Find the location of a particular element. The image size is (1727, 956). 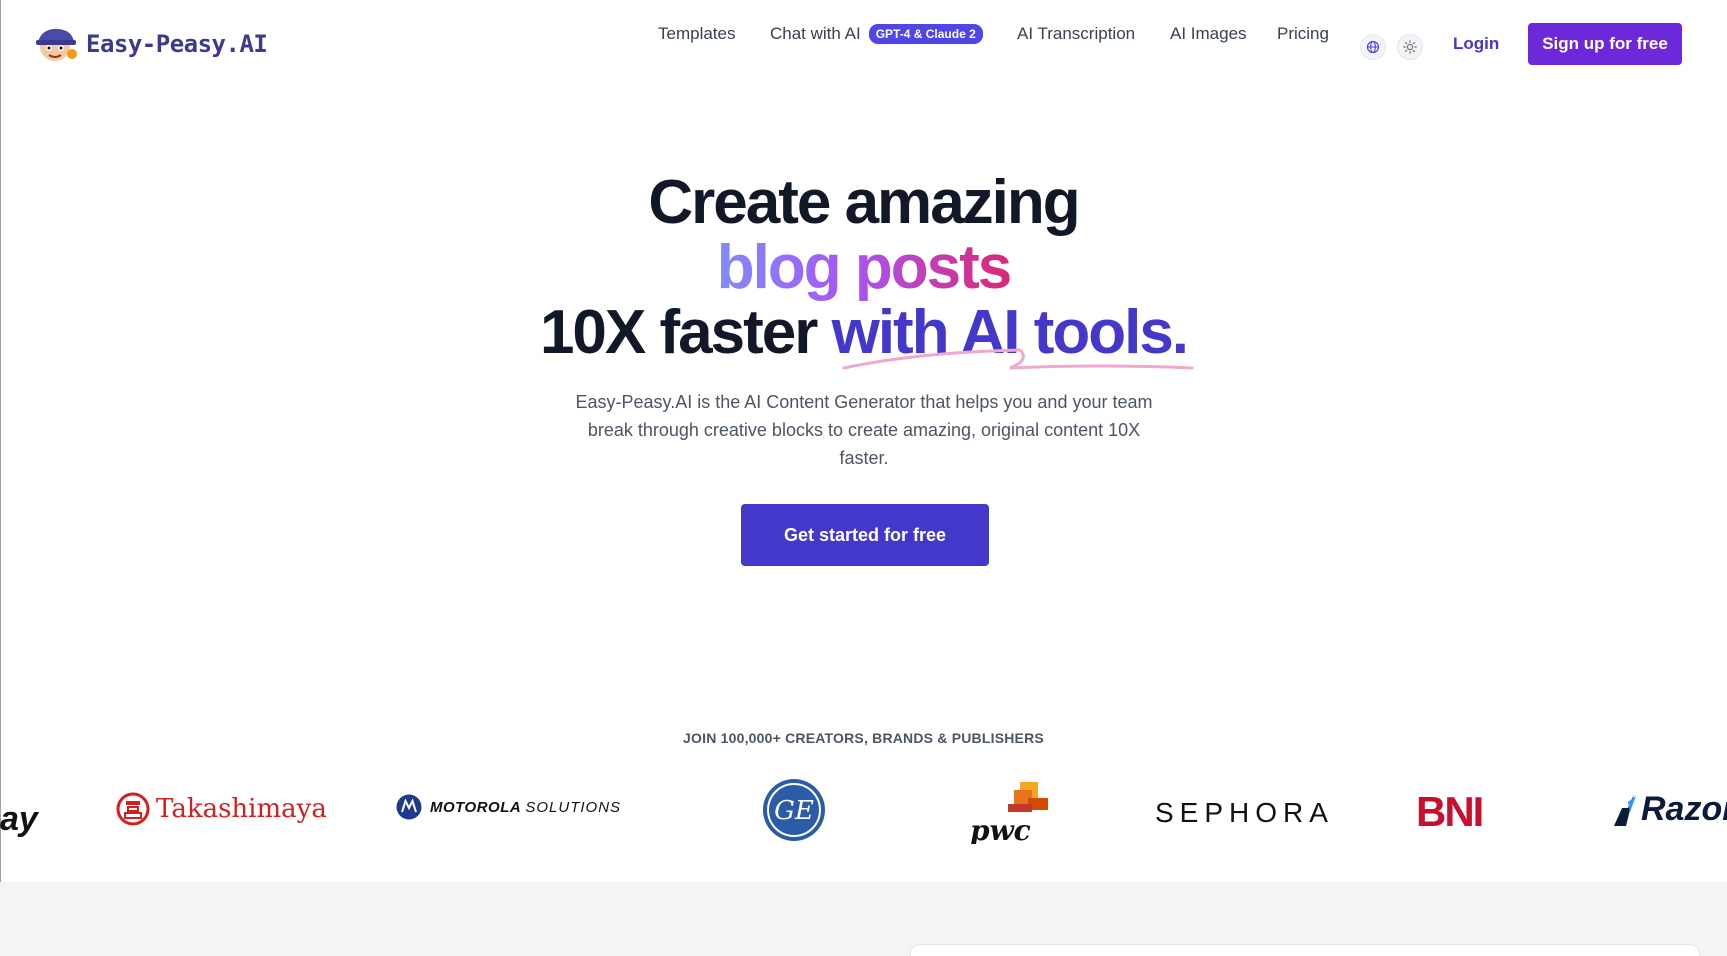

nav-link-chat-with-ai: Chat with AI GPT-4 & Claude 2 is located at coordinates (876, 34).